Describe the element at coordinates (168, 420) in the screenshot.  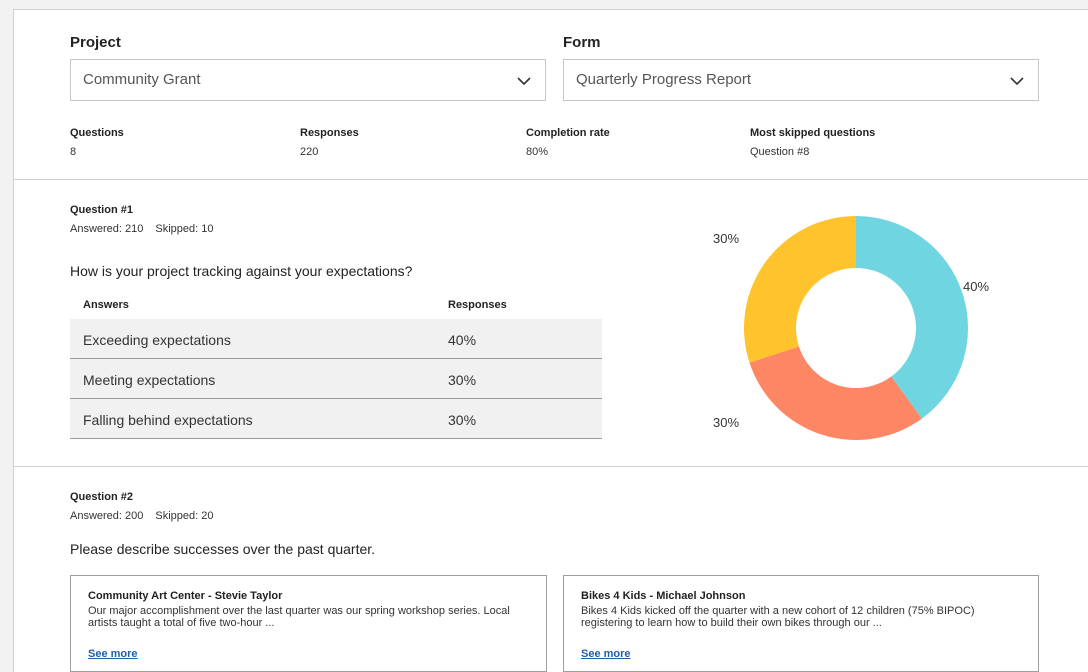
I see `answer-text: Falling behind expectations` at that location.